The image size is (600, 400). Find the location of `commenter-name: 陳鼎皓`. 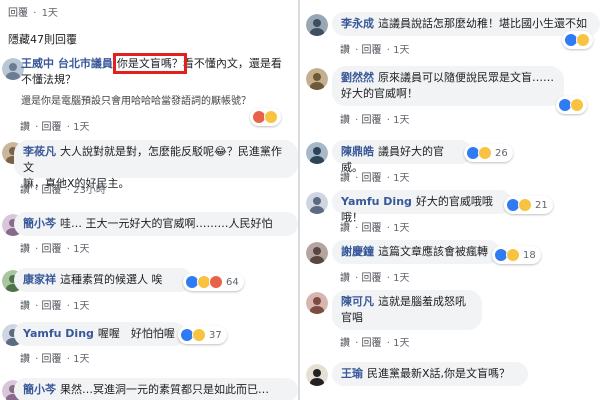

commenter-name: 陳鼎皓 is located at coordinates (357, 151).